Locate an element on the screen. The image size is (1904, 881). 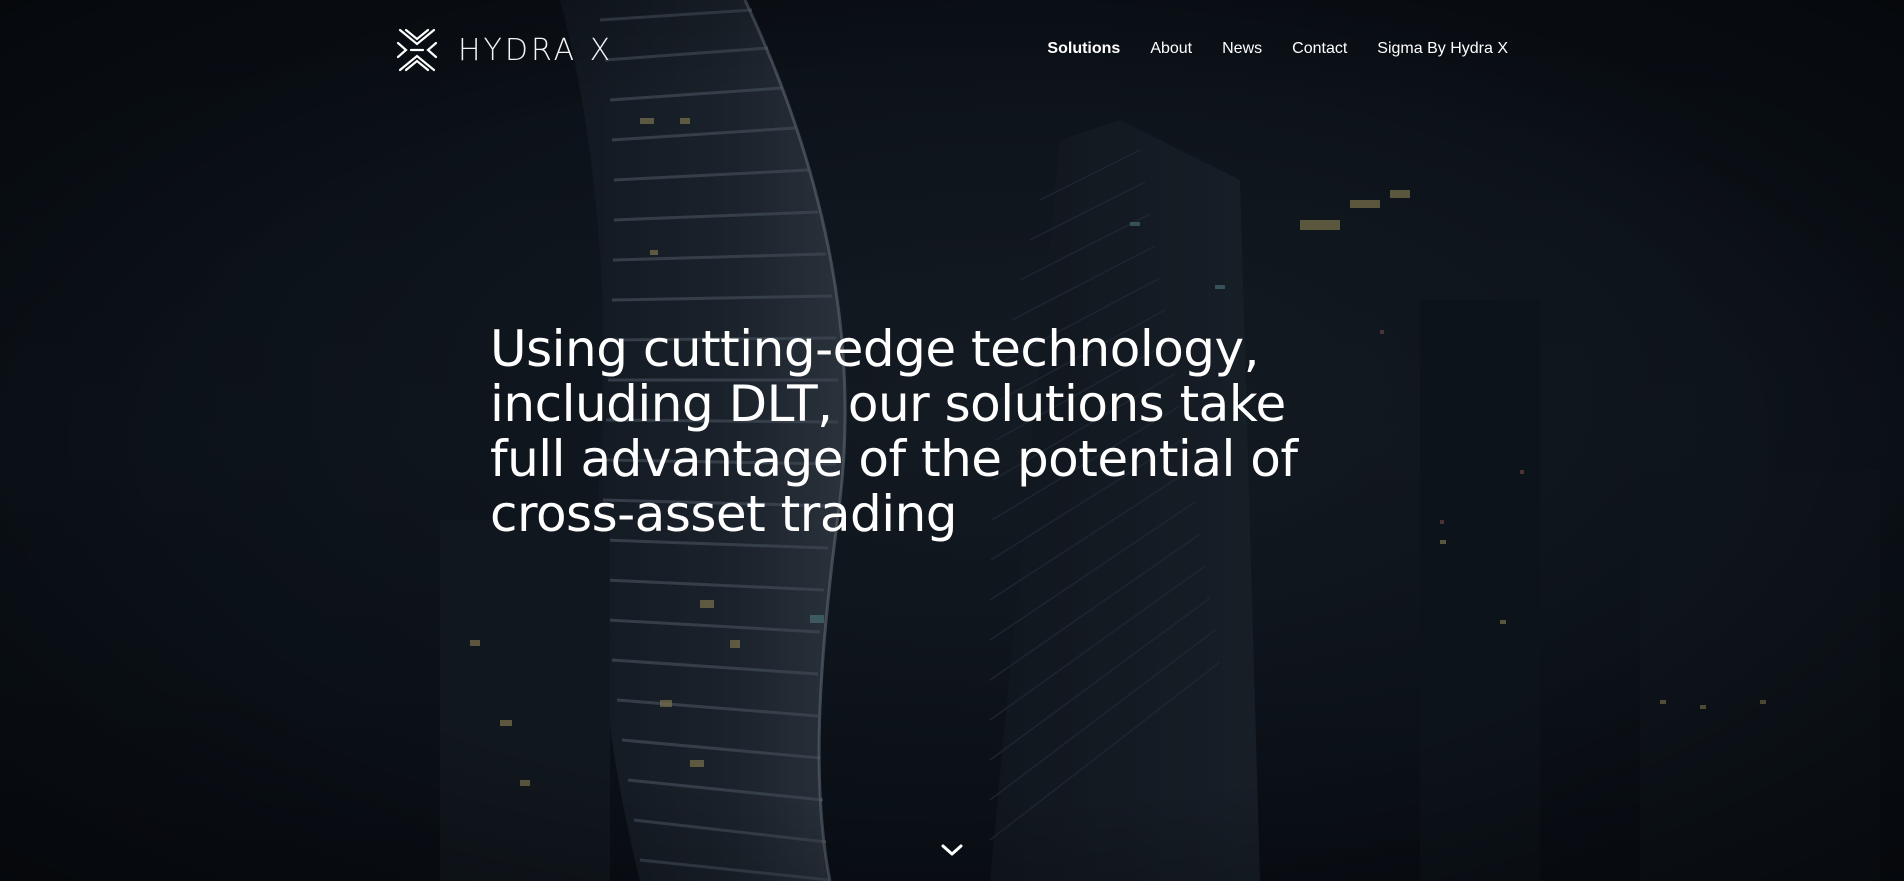
chevron-down-icon is located at coordinates (952, 850).